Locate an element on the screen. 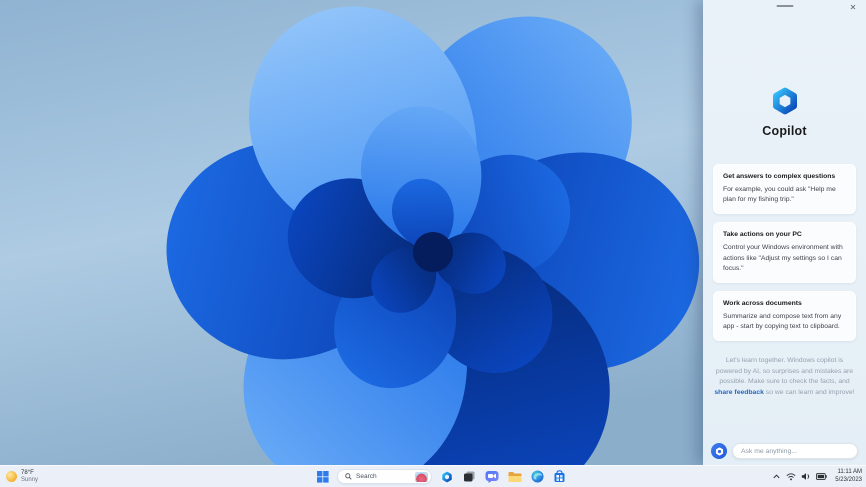 The height and width of the screenshot is (487, 866). copilot-input-row is located at coordinates (784, 451).